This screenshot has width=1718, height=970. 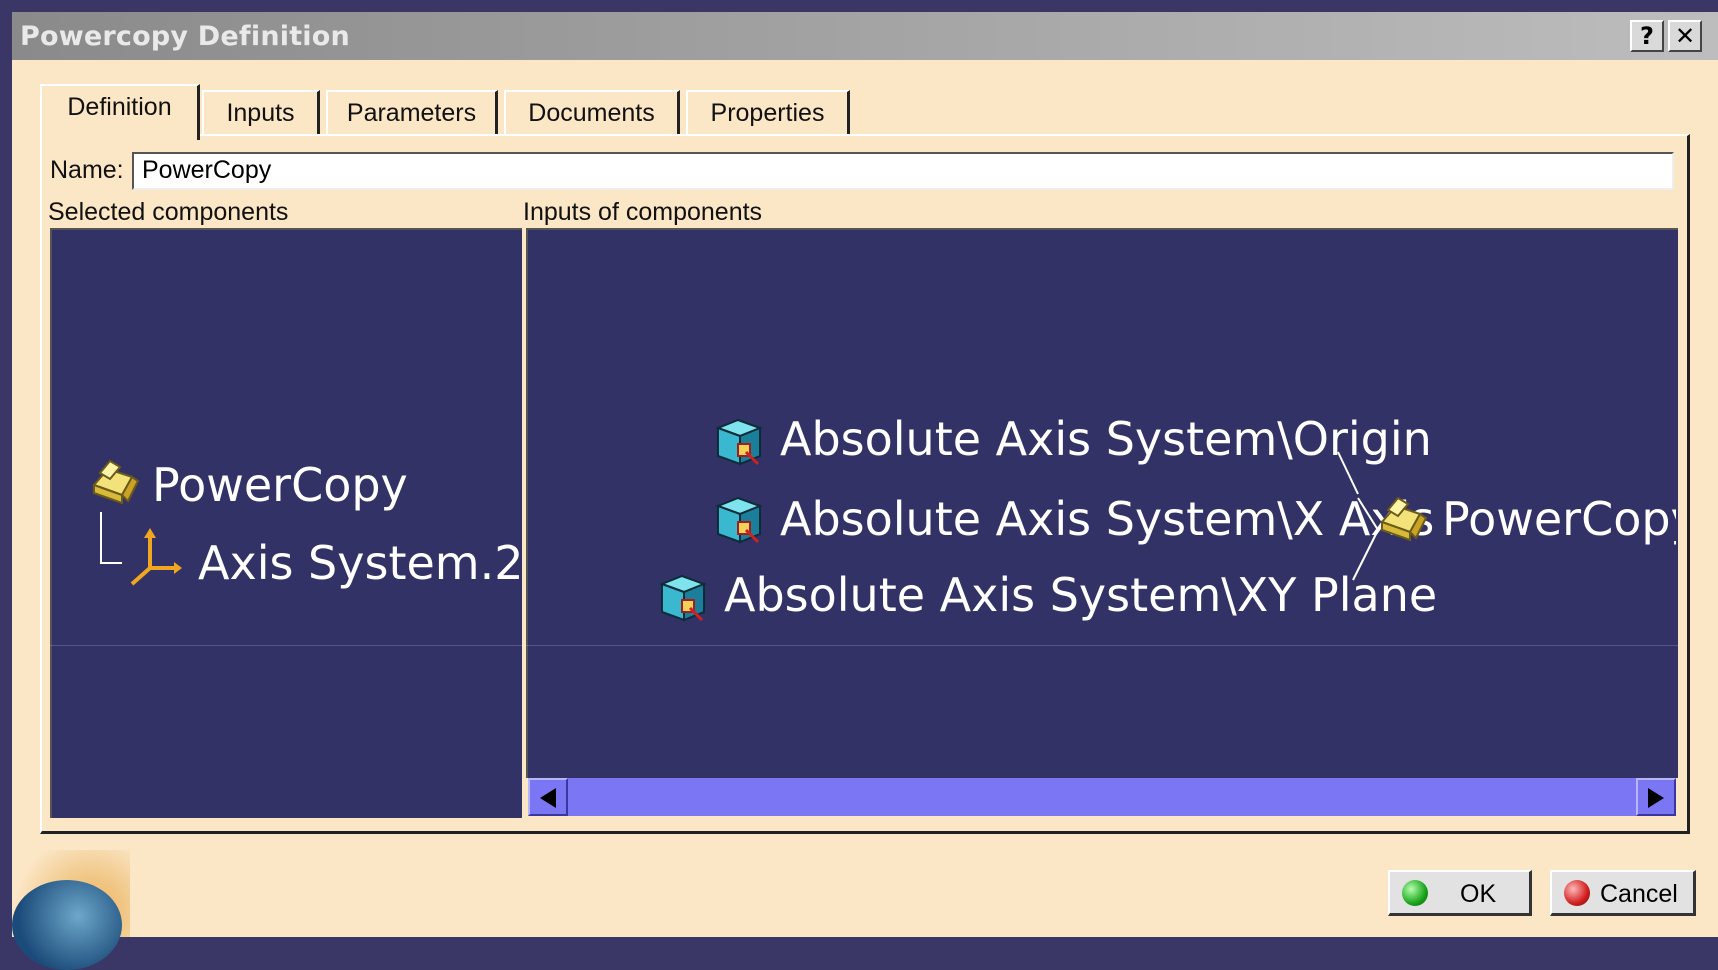 I want to click on tab-inputs: Inputs, so click(x=261, y=113).